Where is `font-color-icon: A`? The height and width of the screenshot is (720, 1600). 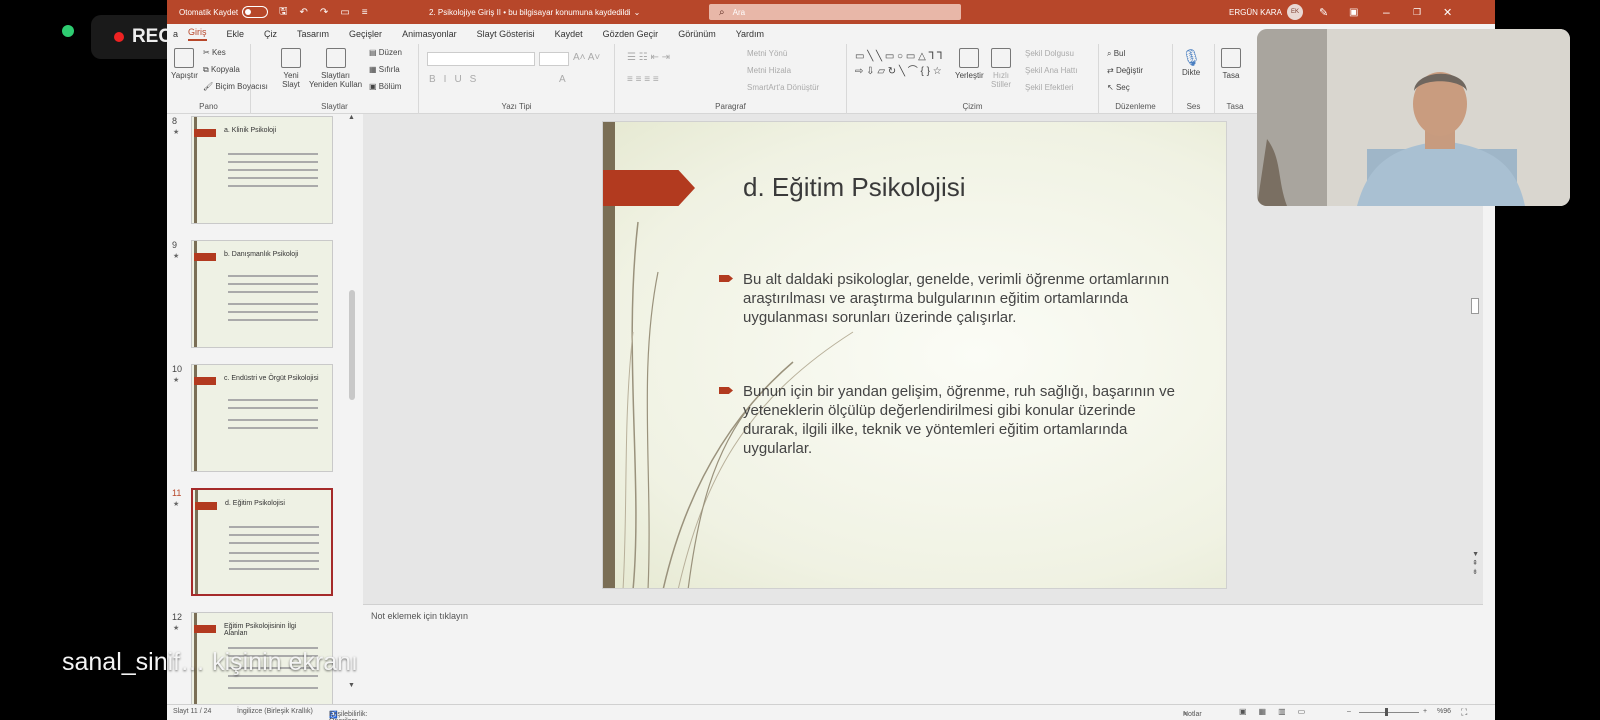
font-color-icon: A is located at coordinates (562, 79).